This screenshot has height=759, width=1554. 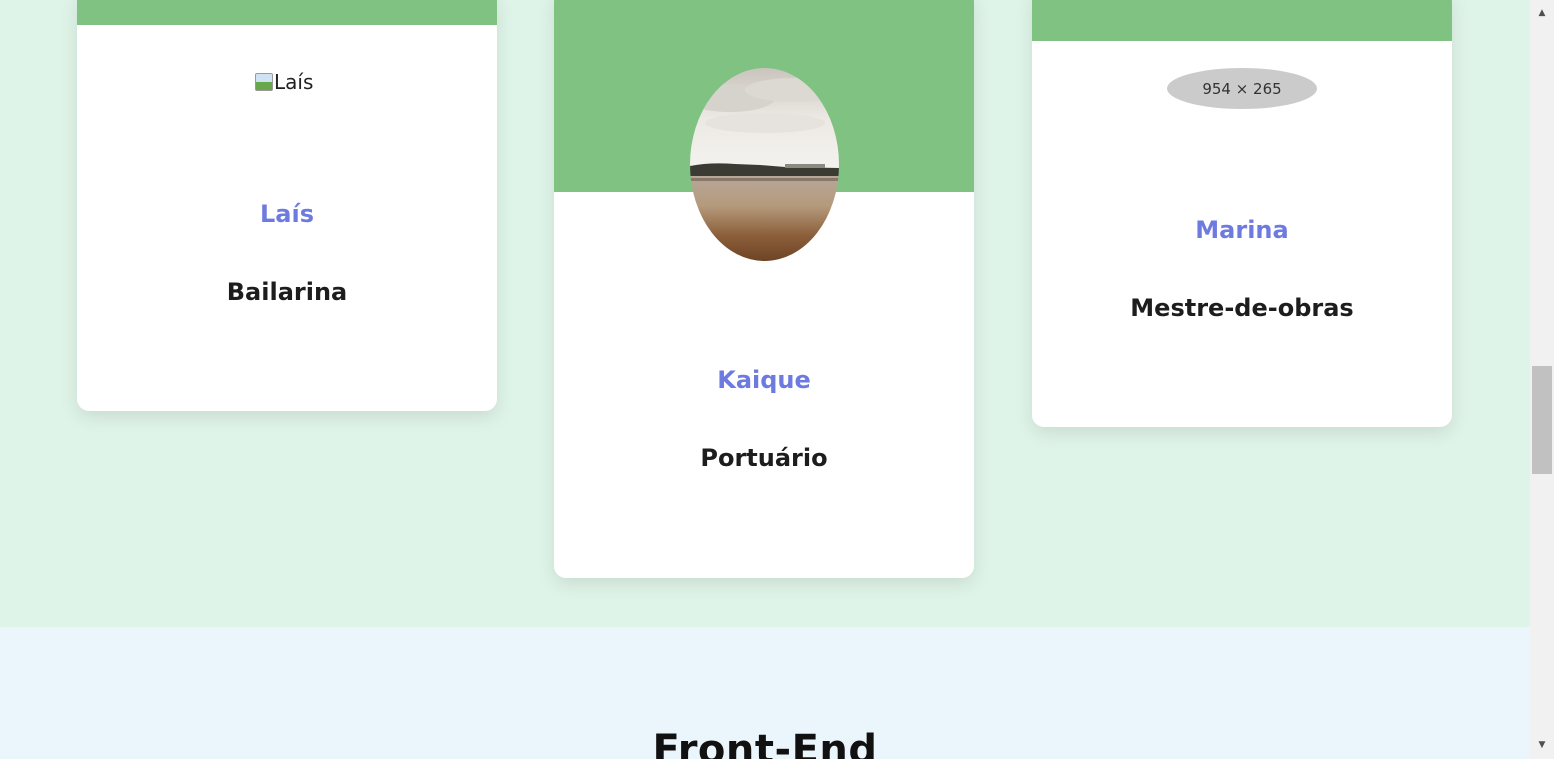 What do you see at coordinates (1242, 88) in the screenshot?
I see `profile-image-placeholder: 954 × 265` at bounding box center [1242, 88].